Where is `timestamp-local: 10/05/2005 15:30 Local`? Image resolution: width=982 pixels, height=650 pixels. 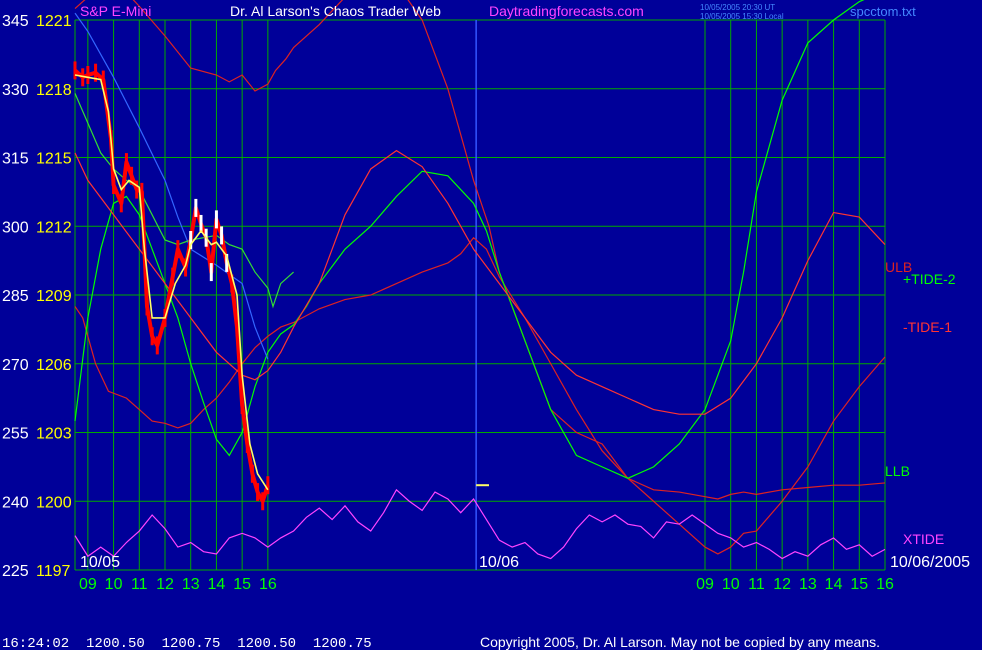 timestamp-local: 10/05/2005 15:30 Local is located at coordinates (742, 16).